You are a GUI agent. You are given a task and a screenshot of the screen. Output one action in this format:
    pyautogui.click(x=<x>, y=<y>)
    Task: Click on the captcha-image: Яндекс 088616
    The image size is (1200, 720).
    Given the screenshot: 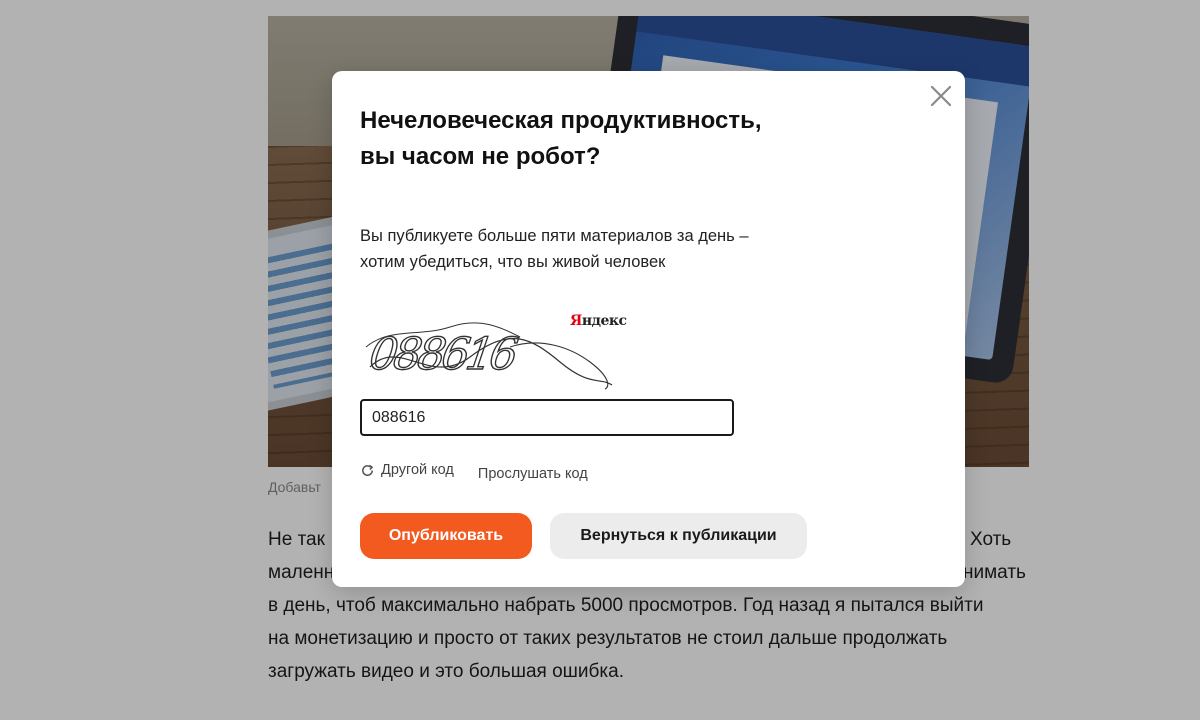 What is the action you would take?
    pyautogui.click(x=493, y=351)
    